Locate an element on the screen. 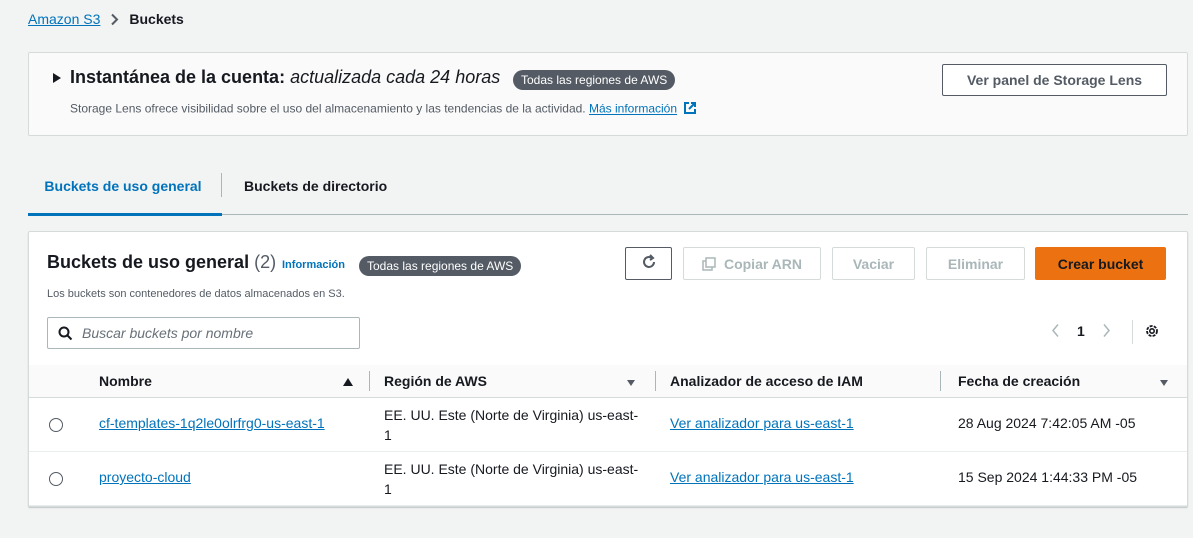  all-regions-badge: Todas las regiones de AWS is located at coordinates (594, 80).